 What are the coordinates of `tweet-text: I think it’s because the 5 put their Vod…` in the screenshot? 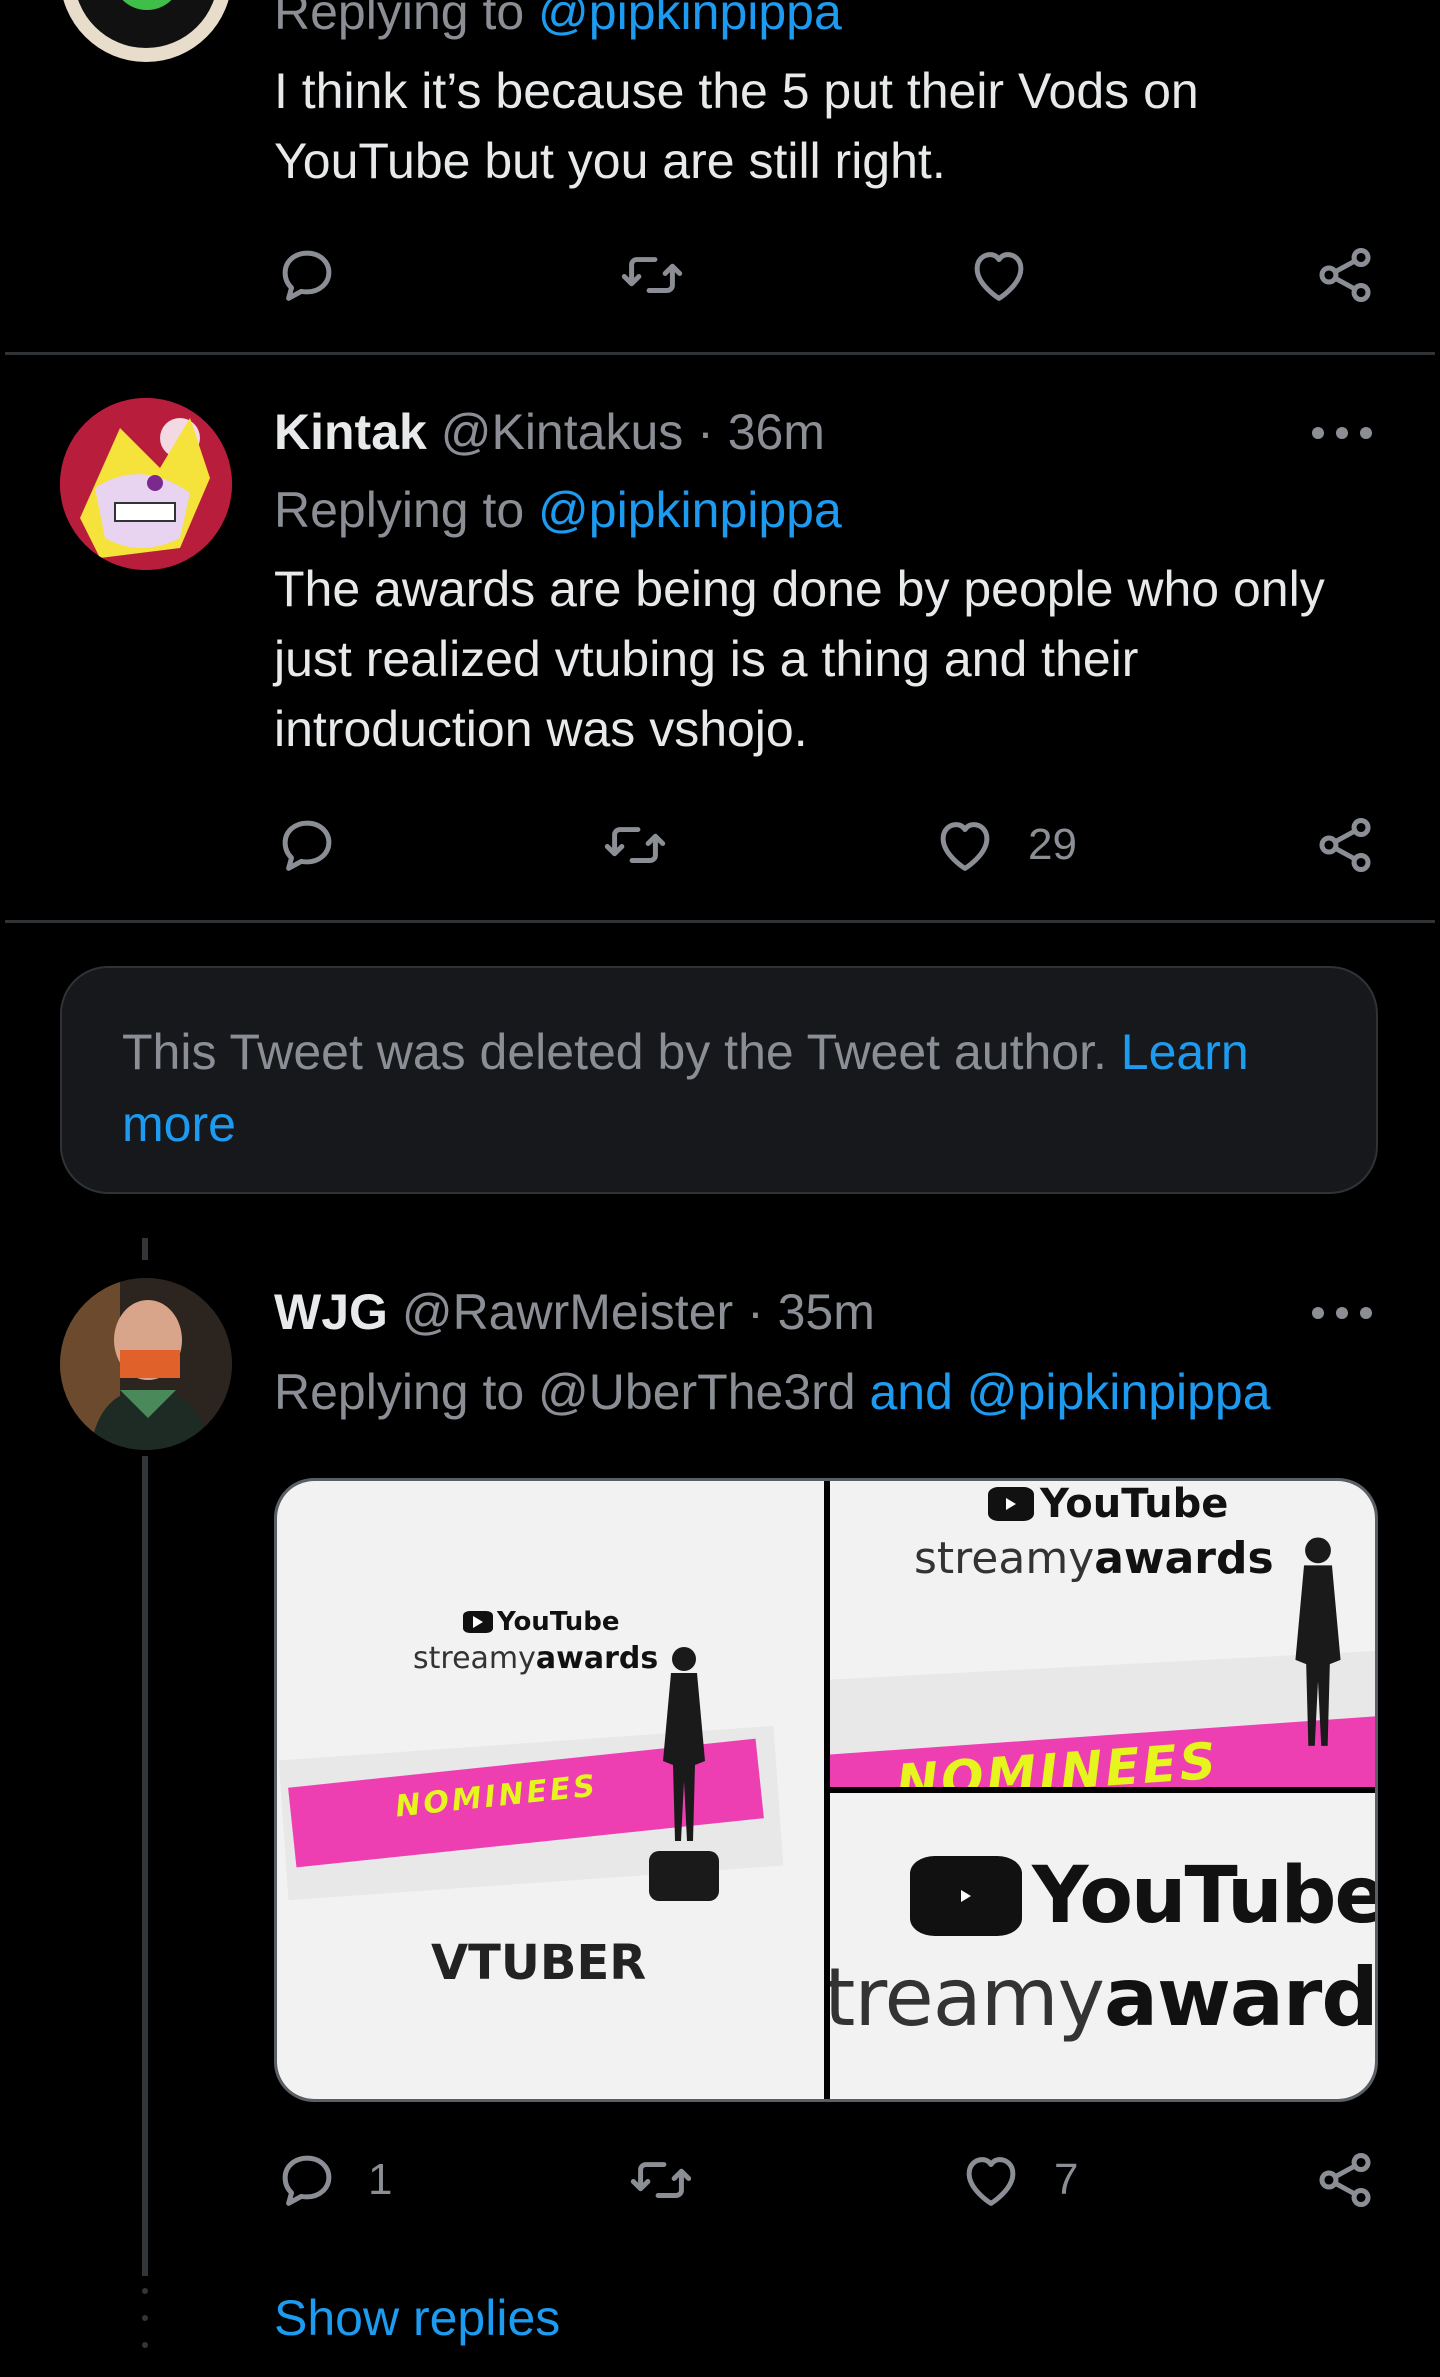 It's located at (736, 126).